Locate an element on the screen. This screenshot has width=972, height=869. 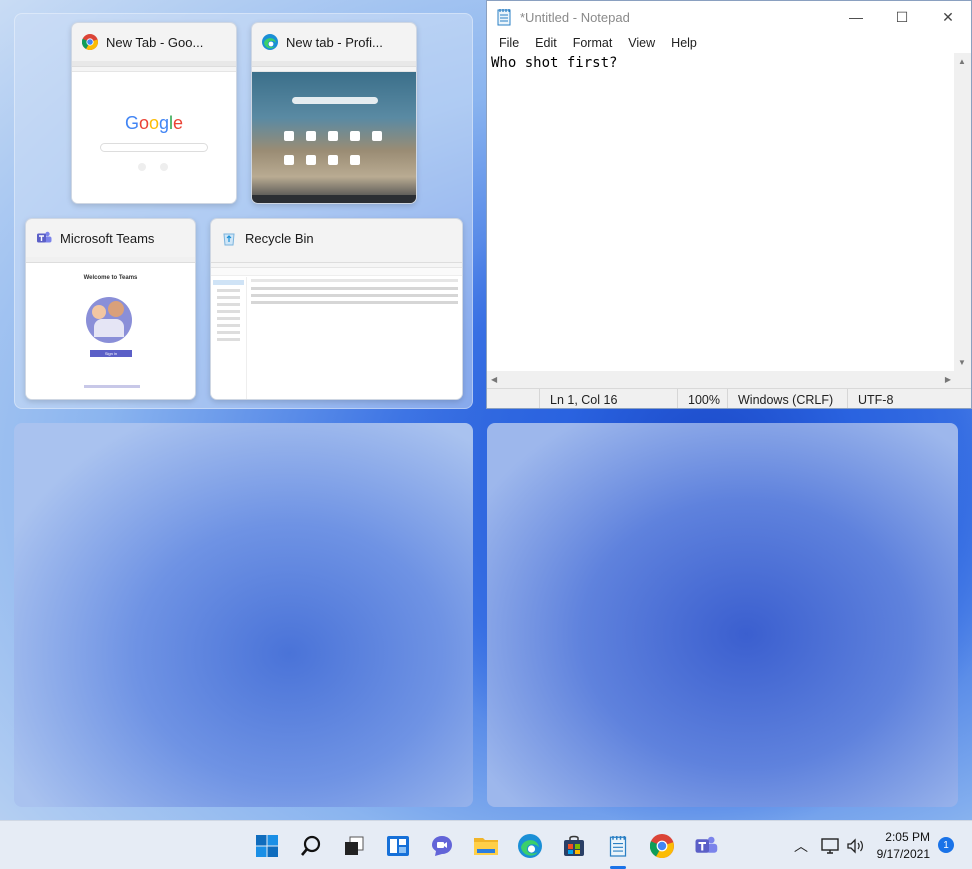
google-search-box is located at coordinates (154, 147).